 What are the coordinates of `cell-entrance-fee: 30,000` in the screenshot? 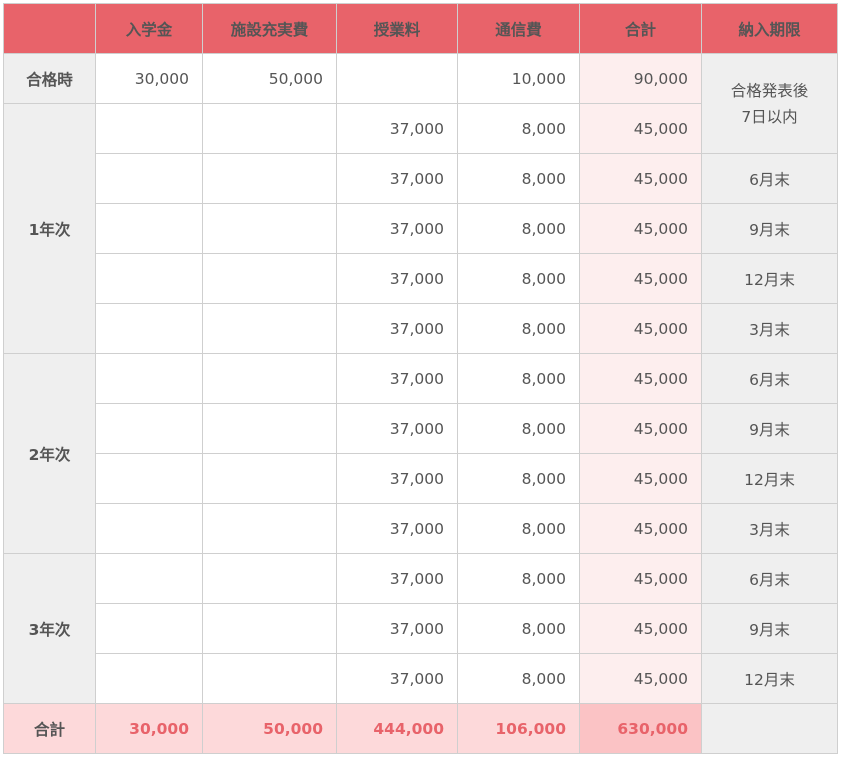 It's located at (149, 78).